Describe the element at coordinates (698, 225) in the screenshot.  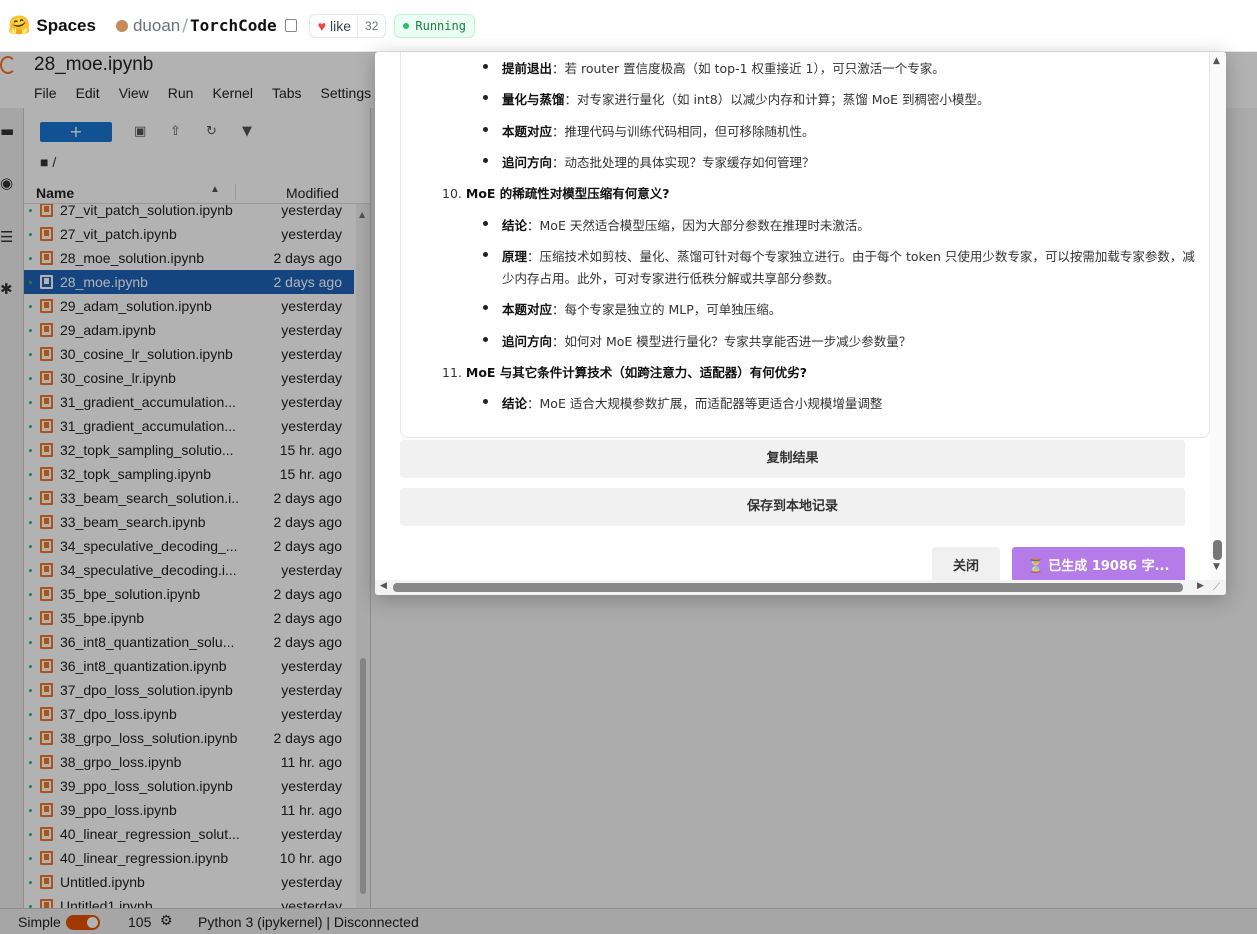
I see `bullet-text: ：MoE 天然适合模型压缩，因为大部分参数在推理时未激活。` at that location.